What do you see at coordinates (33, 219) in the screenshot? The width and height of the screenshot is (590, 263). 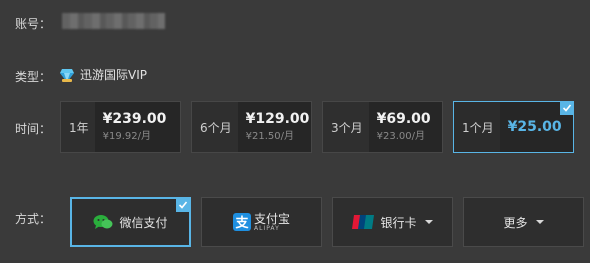 I see `method-label: 方式：` at bounding box center [33, 219].